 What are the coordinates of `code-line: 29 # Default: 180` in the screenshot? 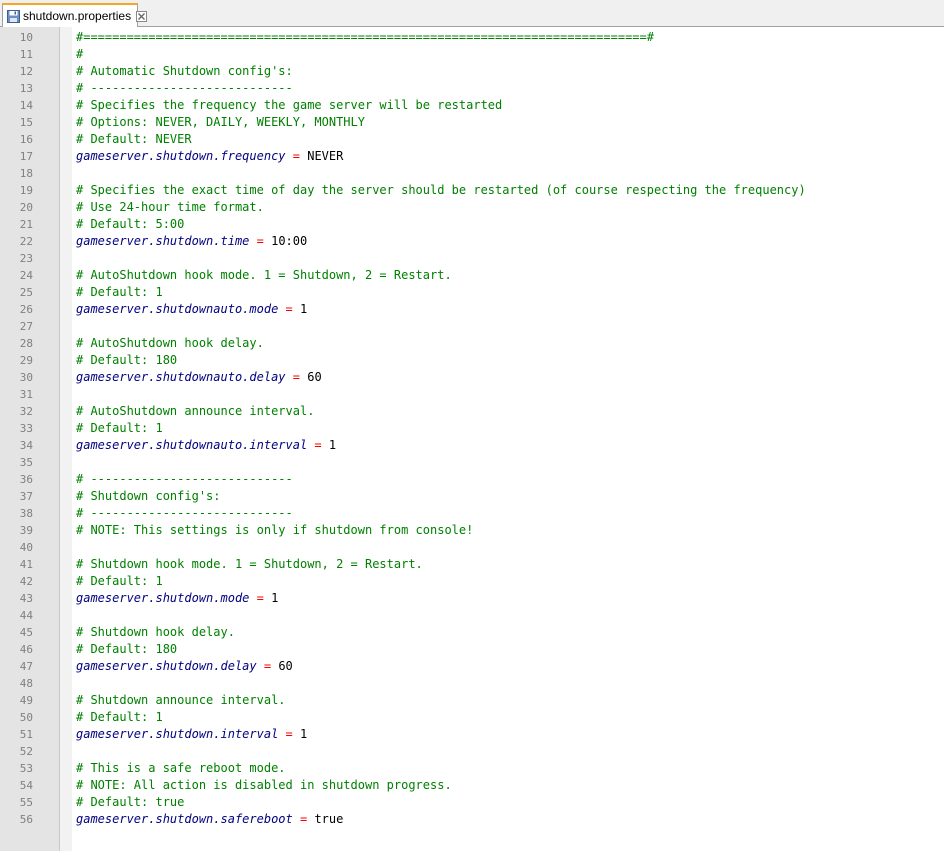 It's located at (472, 360).